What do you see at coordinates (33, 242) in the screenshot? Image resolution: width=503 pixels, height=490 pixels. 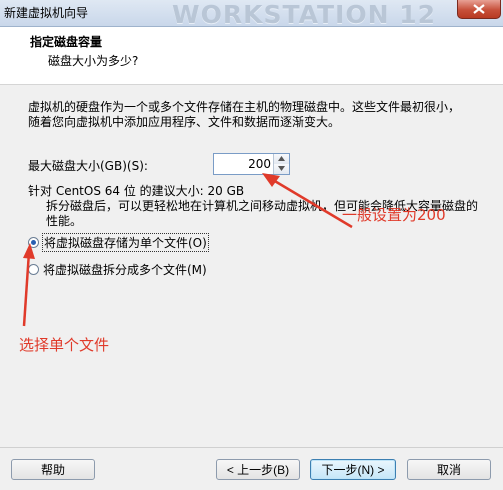 I see `radio-single-file` at bounding box center [33, 242].